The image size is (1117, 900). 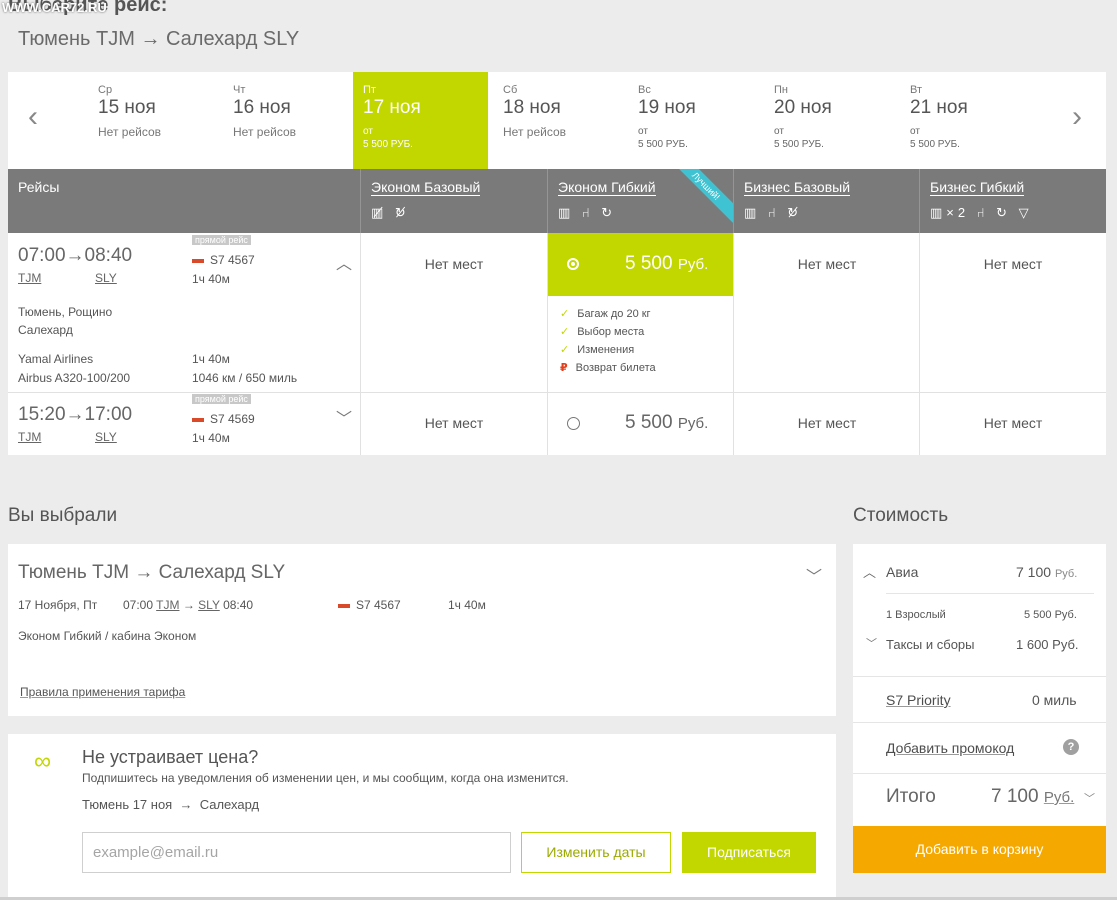 I want to click on change-dates-button: Изменить даты, so click(x=596, y=852).